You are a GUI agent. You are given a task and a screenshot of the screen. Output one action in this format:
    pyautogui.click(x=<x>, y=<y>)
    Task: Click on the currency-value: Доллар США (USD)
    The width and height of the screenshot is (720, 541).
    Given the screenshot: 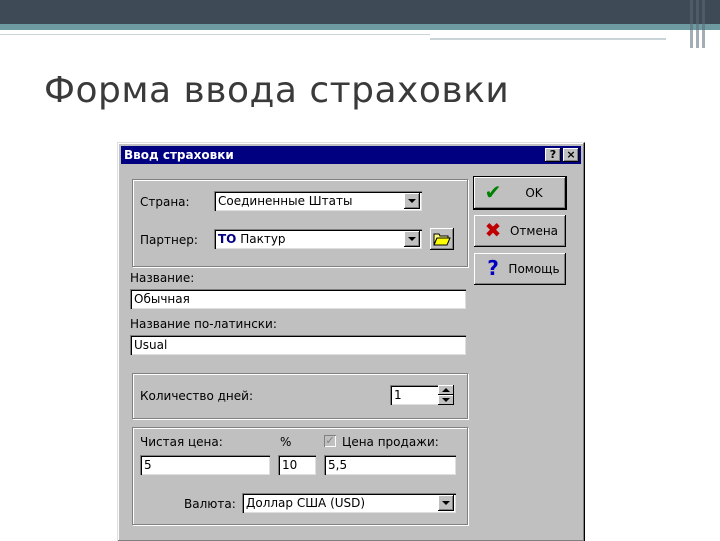 What is the action you would take?
    pyautogui.click(x=306, y=503)
    